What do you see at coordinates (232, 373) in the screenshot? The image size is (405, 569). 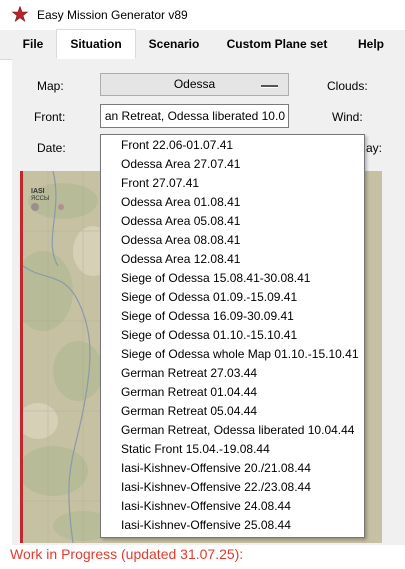 I see `list-item: German Retreat 27.03.44` at bounding box center [232, 373].